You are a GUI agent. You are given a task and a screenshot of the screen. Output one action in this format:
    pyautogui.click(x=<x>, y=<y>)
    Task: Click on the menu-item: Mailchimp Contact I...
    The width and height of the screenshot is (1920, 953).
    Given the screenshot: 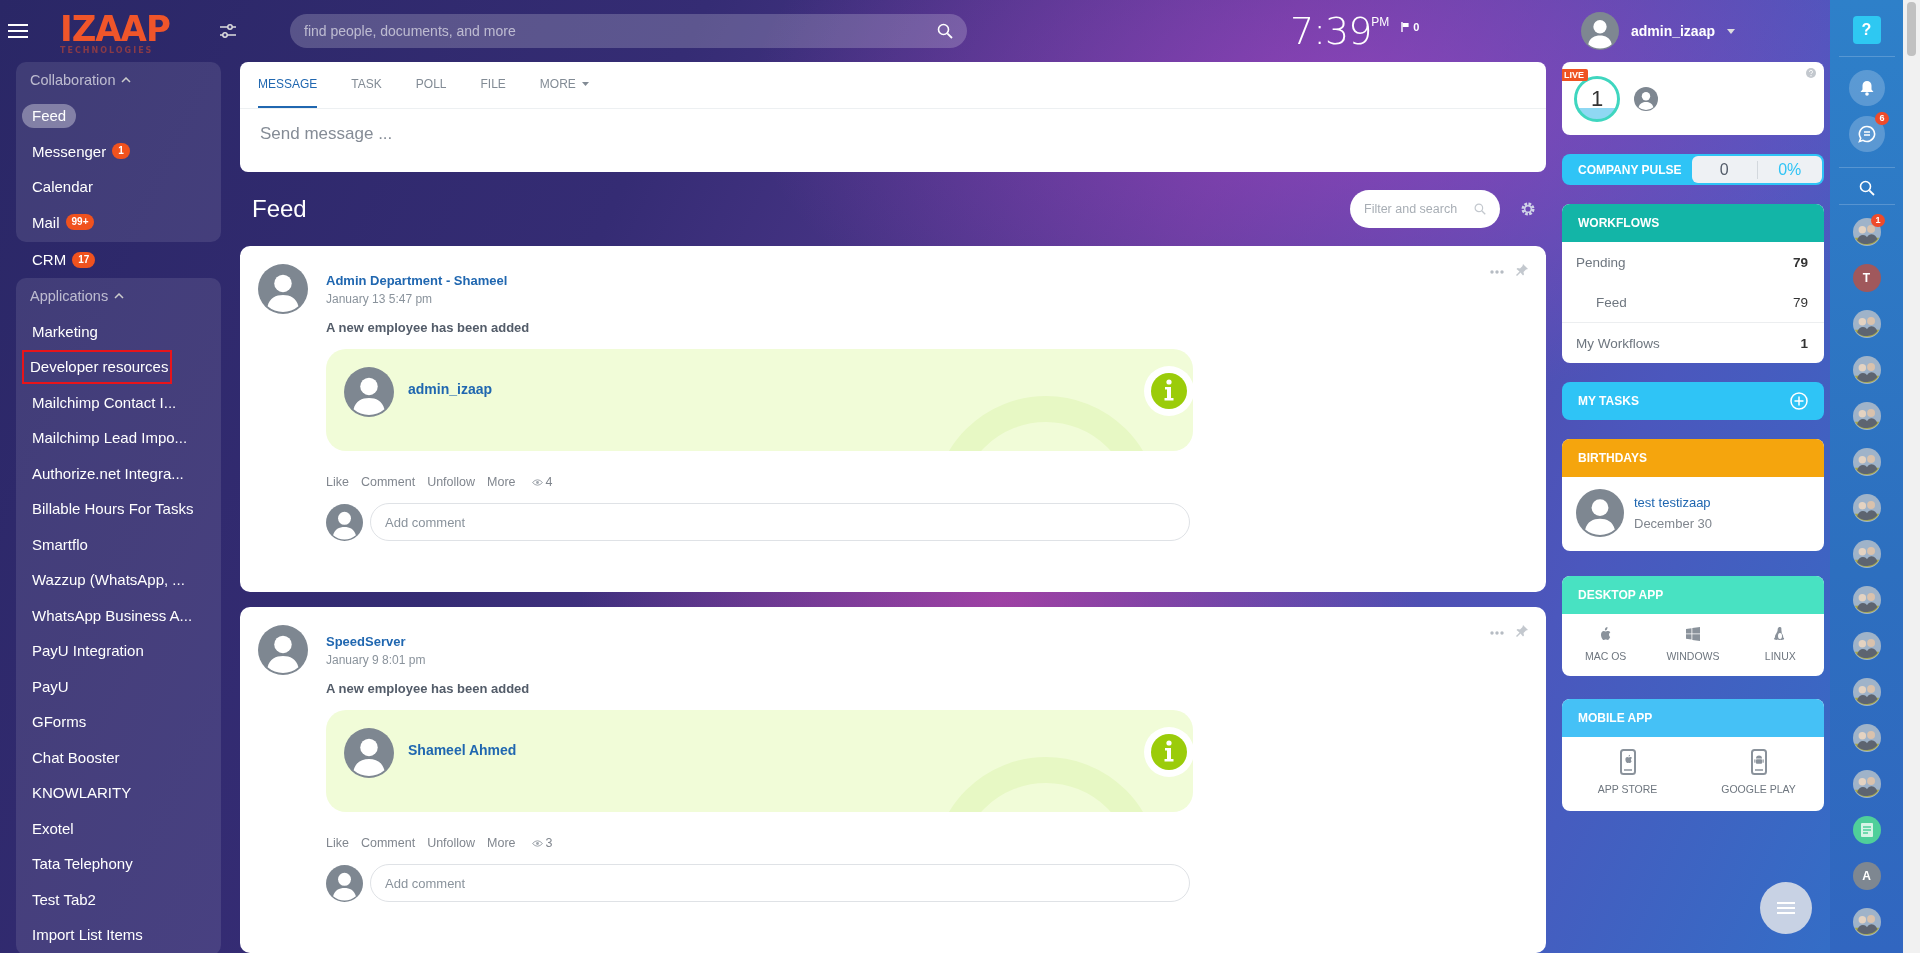 What is the action you would take?
    pyautogui.click(x=104, y=402)
    